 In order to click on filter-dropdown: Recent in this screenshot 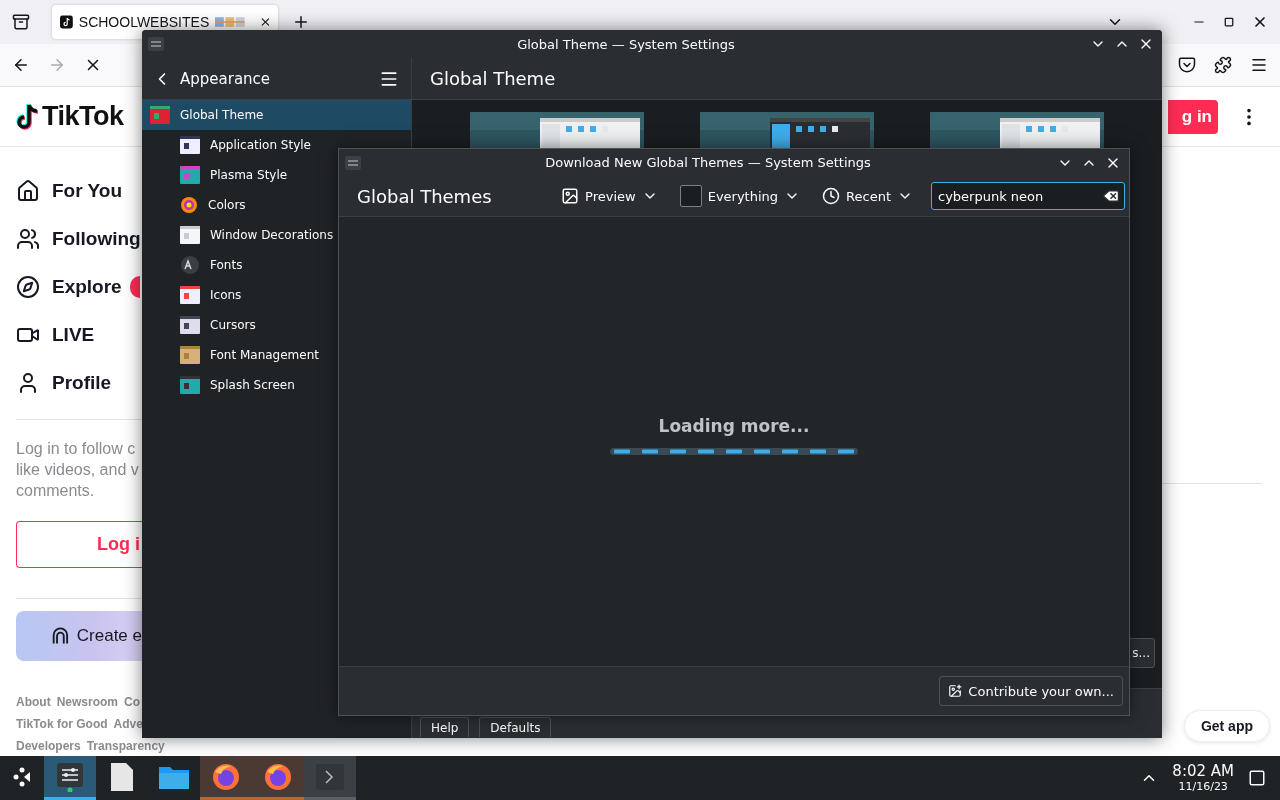, I will do `click(867, 196)`.